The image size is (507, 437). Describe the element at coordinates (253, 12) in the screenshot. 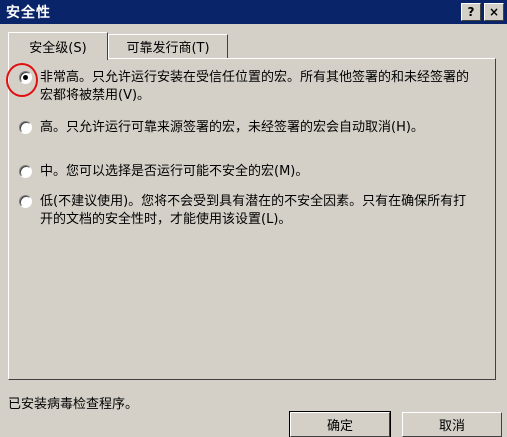

I see `title-bar: 安全性 ? ×` at that location.